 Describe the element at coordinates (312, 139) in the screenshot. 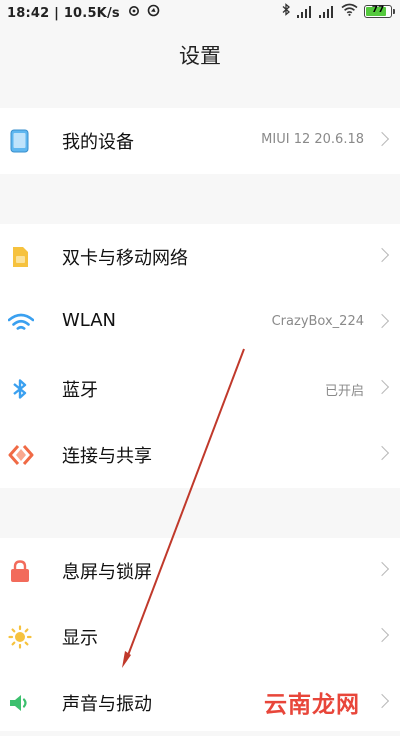

I see `settings-item-value: MIUI 12 20.6.18` at that location.